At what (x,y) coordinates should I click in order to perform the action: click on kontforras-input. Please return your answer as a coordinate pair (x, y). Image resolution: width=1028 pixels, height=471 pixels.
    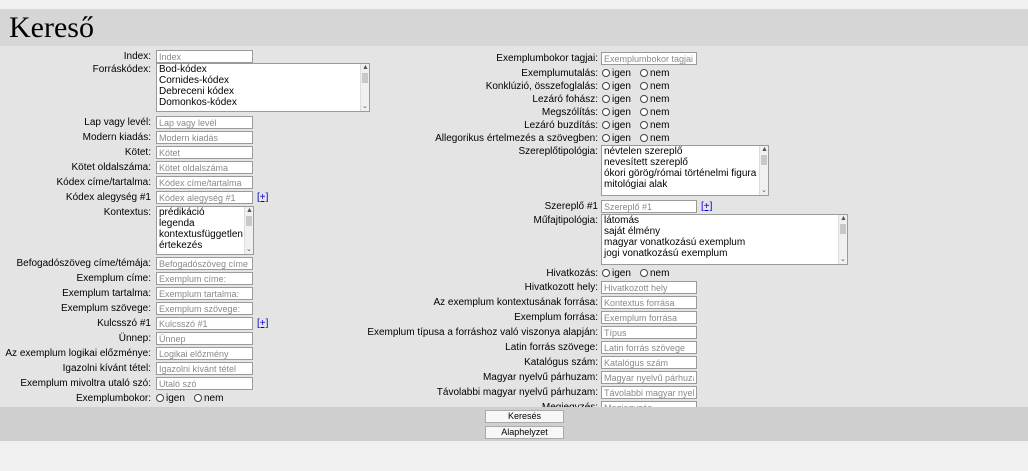
    Looking at the image, I should click on (649, 302).